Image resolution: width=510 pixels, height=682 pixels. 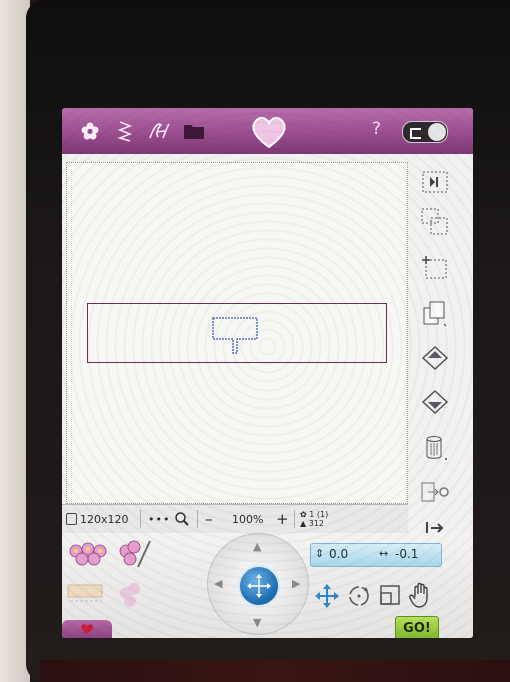 I want to click on scale-icon, so click(x=390, y=597).